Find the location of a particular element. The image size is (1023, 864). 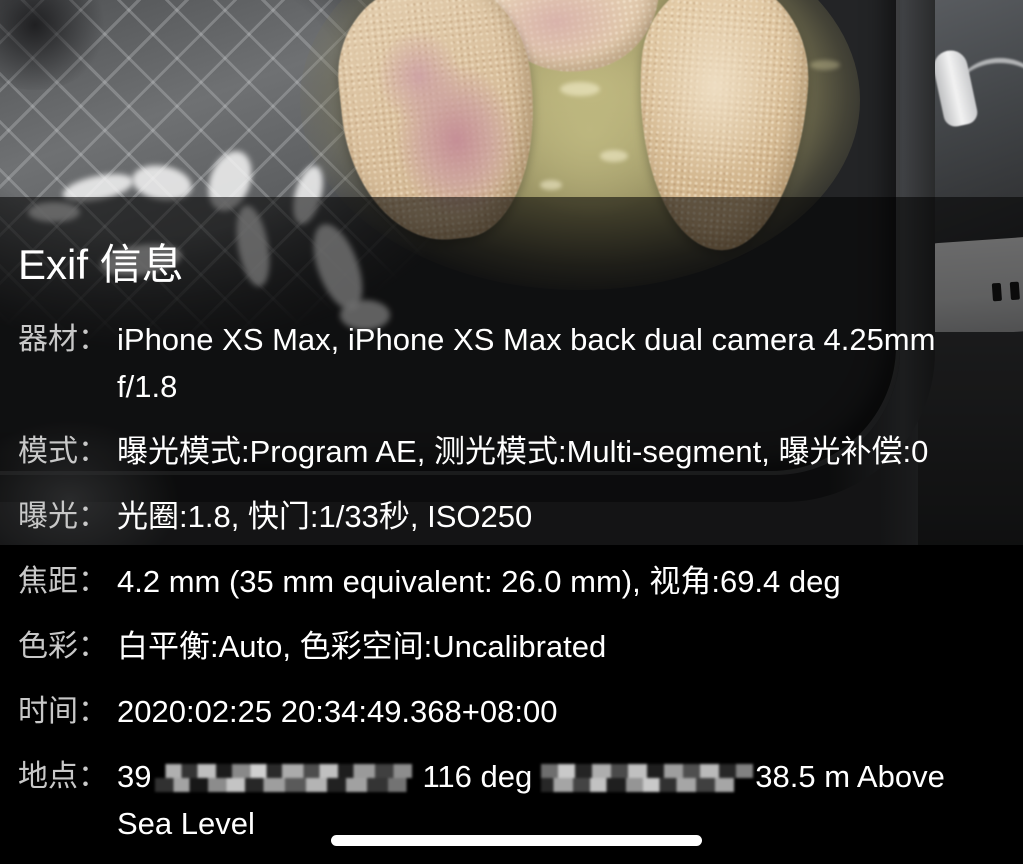

exif-label: 曝光： is located at coordinates (63, 516).